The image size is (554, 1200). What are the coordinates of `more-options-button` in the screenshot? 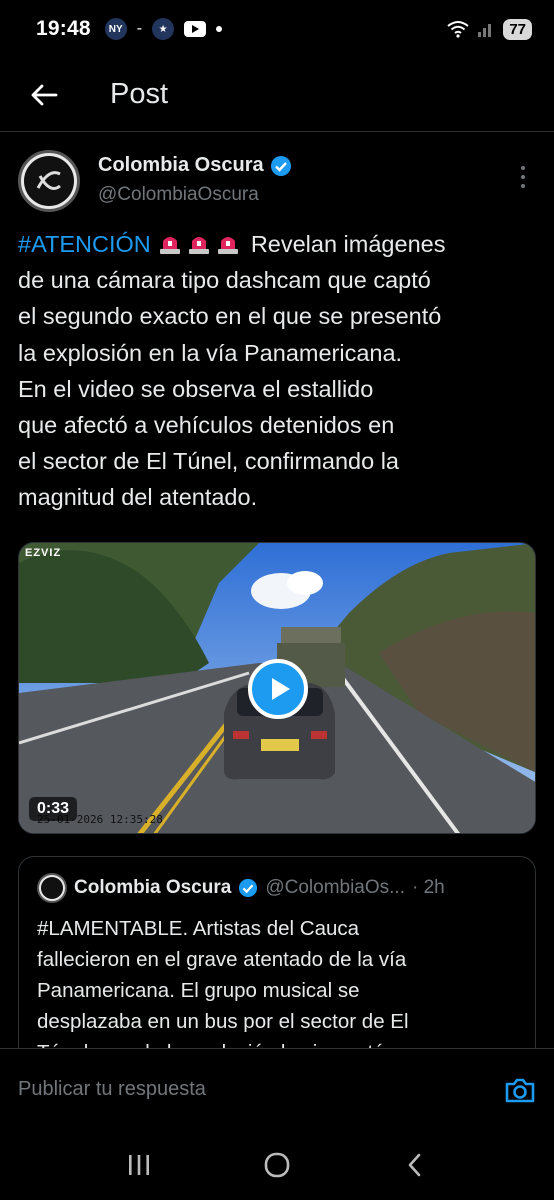 It's located at (523, 177).